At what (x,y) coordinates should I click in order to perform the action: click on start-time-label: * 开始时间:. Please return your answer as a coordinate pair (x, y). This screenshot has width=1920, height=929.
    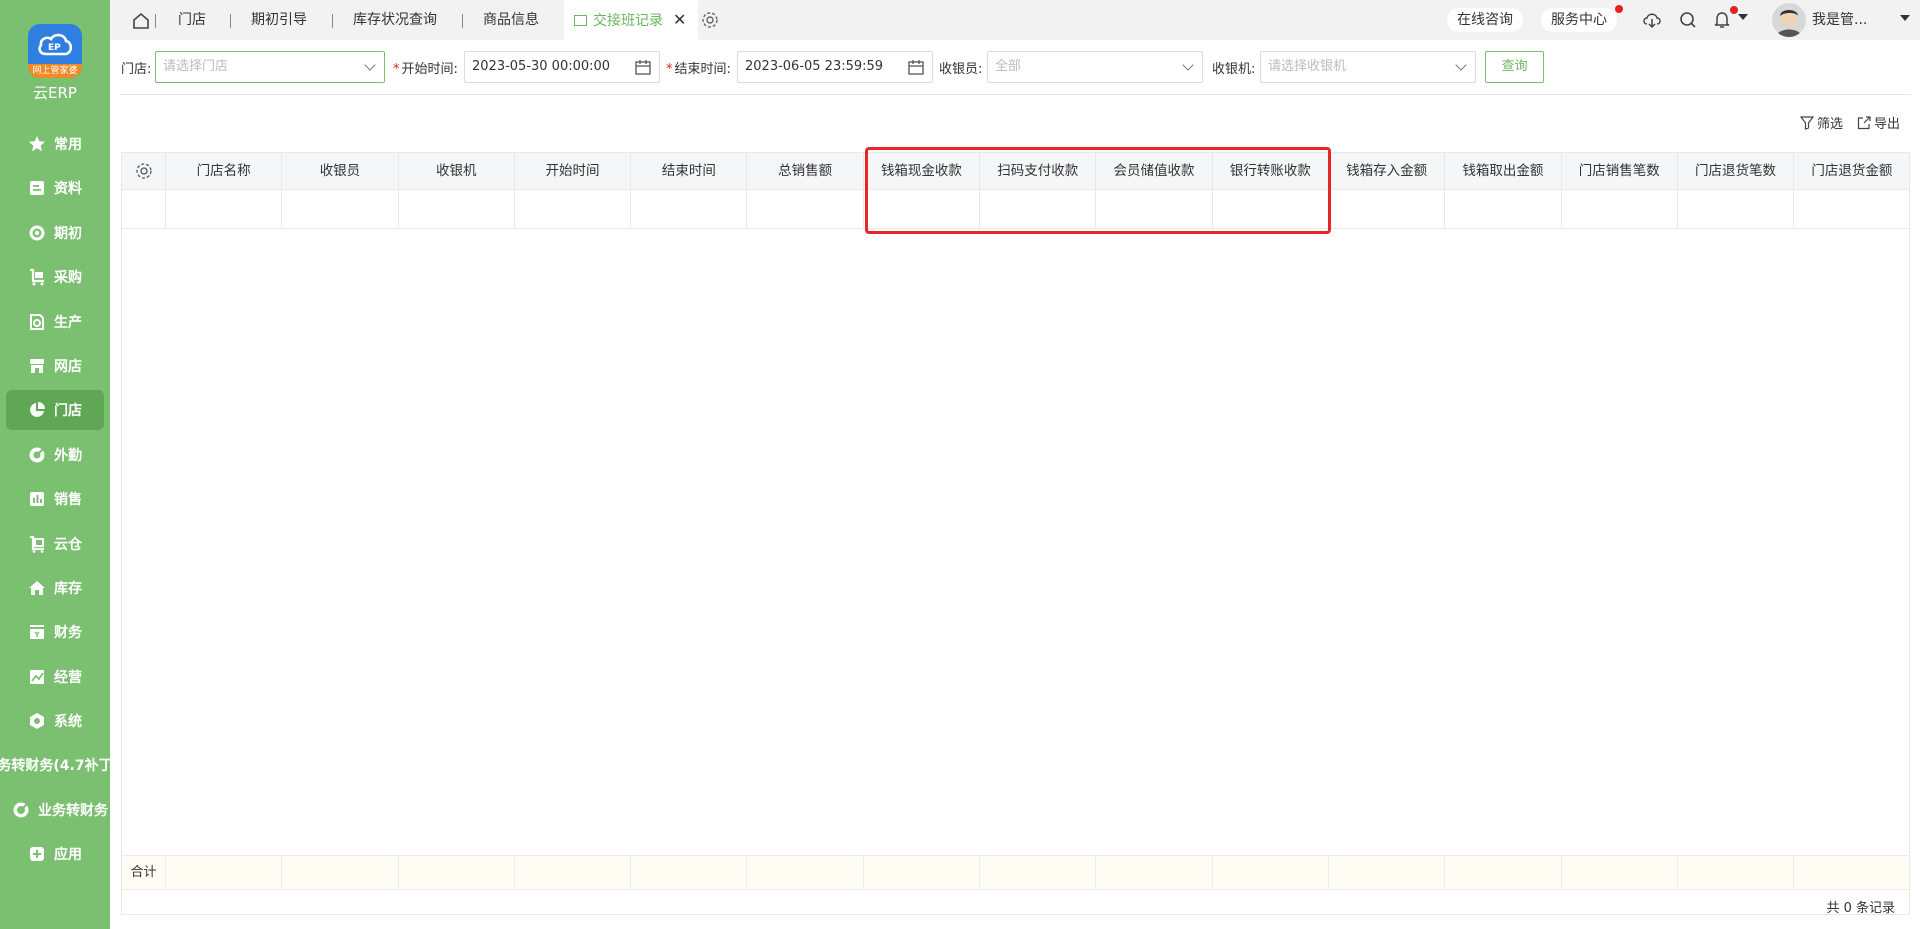
    Looking at the image, I should click on (425, 69).